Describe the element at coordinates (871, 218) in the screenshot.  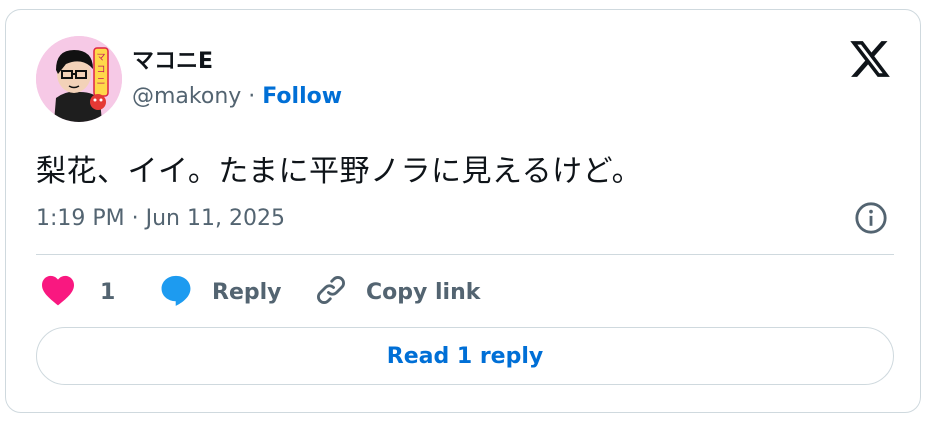
I see `info-icon` at that location.